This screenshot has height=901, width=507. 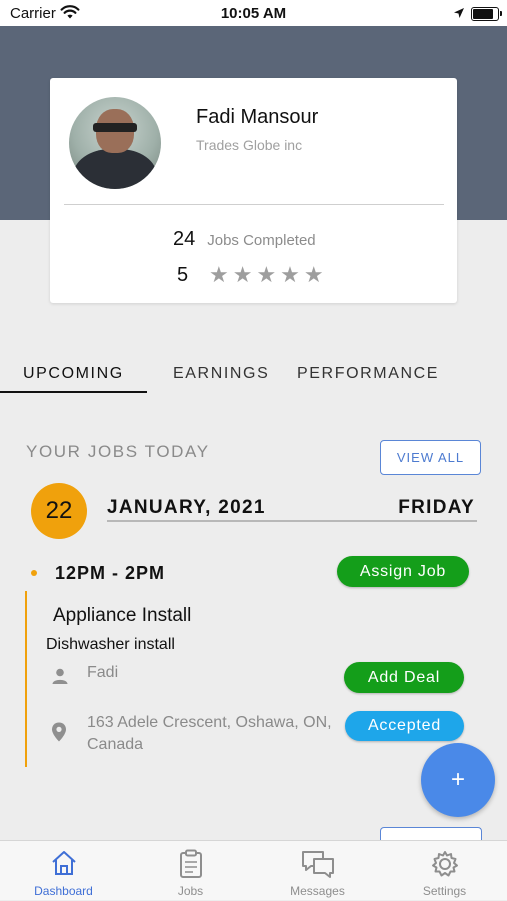 I want to click on rating-value: 5, so click(x=183, y=274).